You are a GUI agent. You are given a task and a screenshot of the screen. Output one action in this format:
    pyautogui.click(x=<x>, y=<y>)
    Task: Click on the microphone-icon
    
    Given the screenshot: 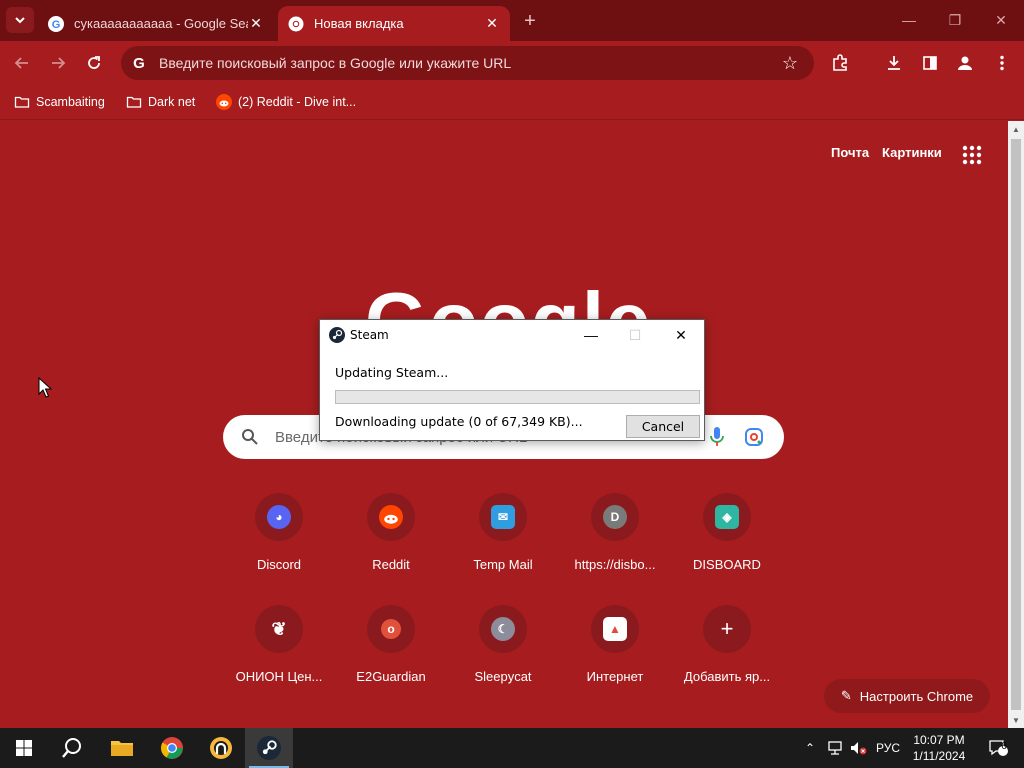 What is the action you would take?
    pyautogui.click(x=717, y=437)
    